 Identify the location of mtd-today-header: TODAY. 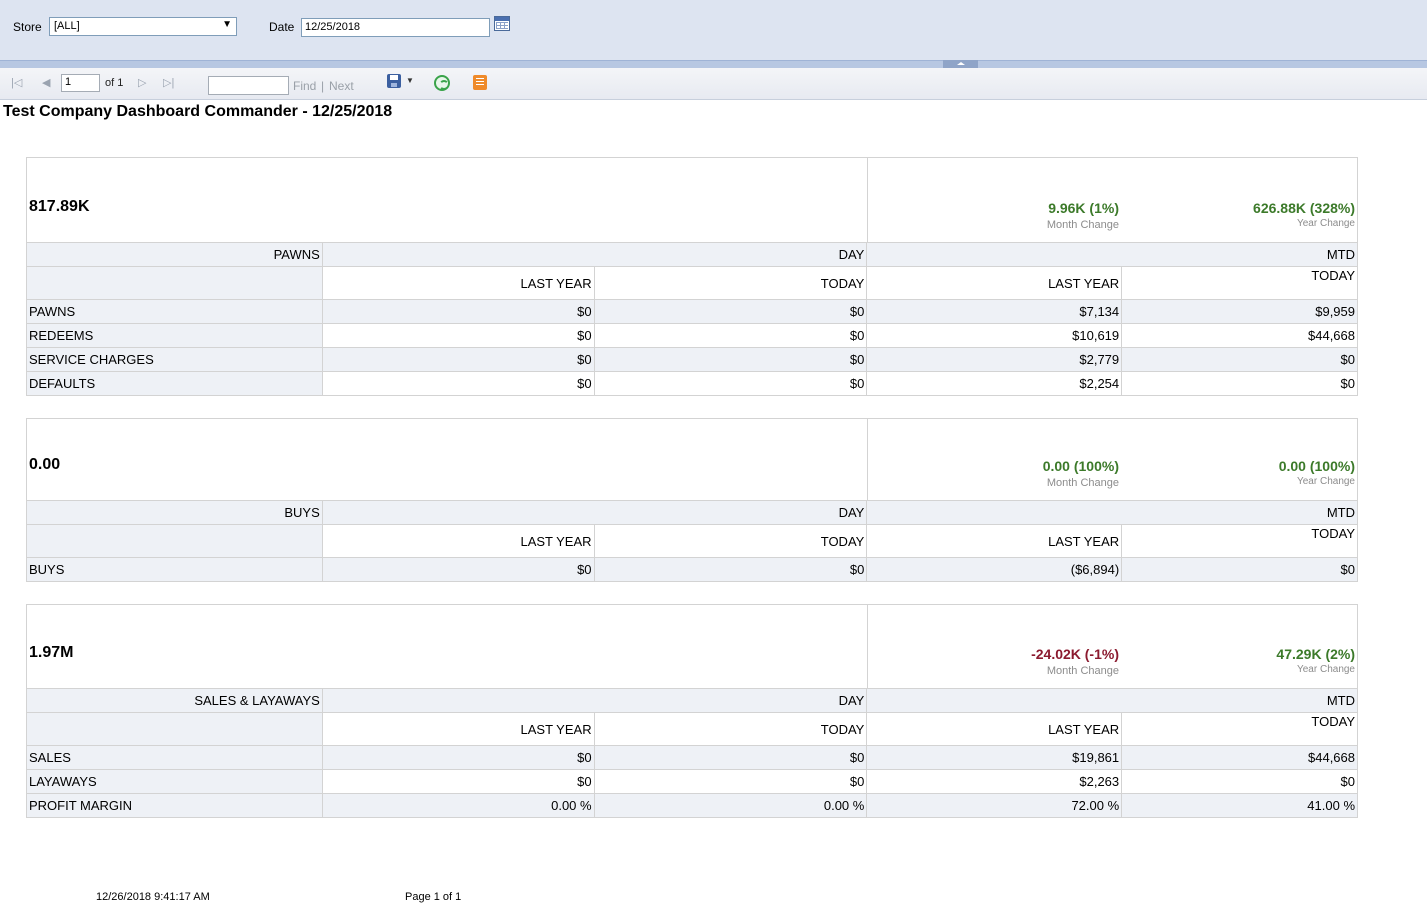
(1239, 729).